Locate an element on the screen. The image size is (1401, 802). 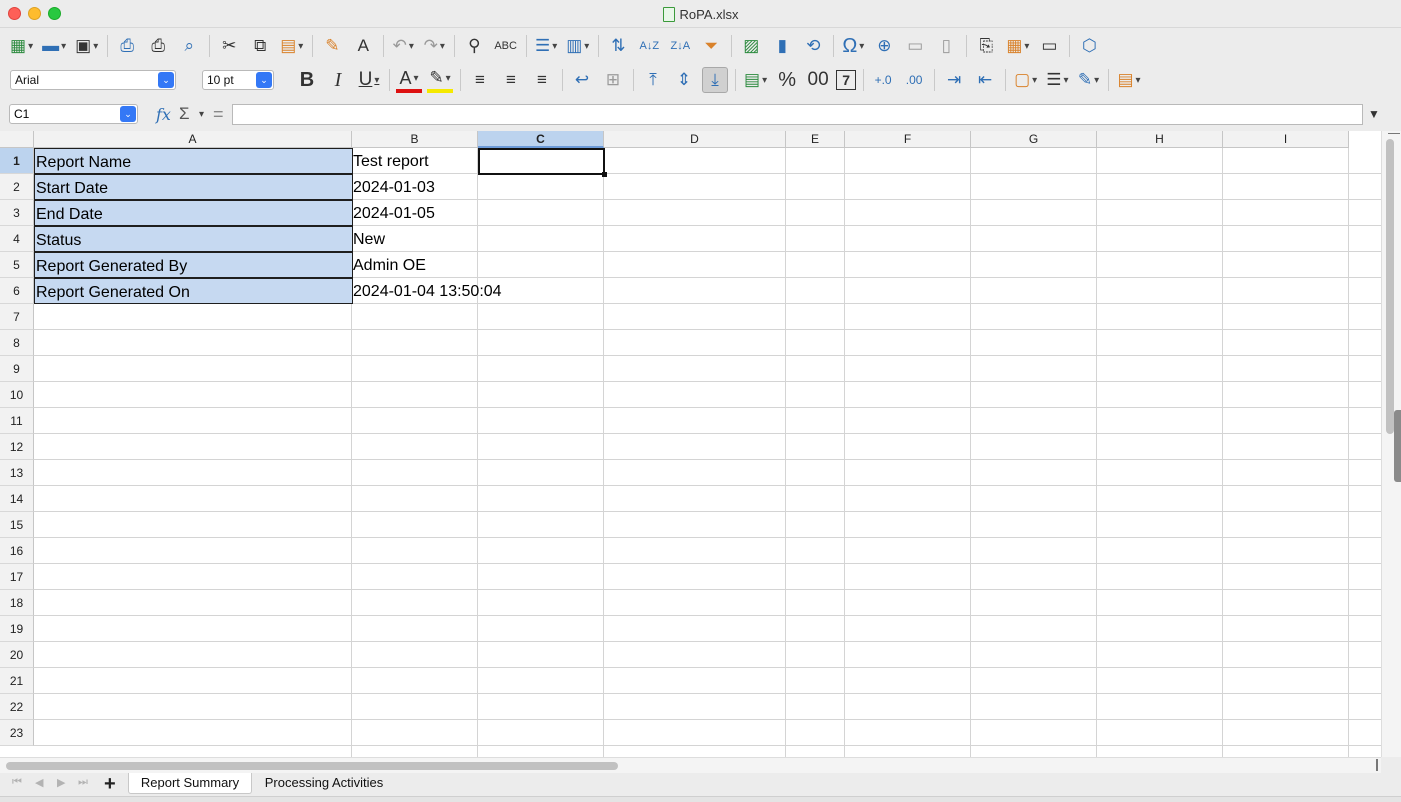
column-header-b: B is located at coordinates (415, 139).